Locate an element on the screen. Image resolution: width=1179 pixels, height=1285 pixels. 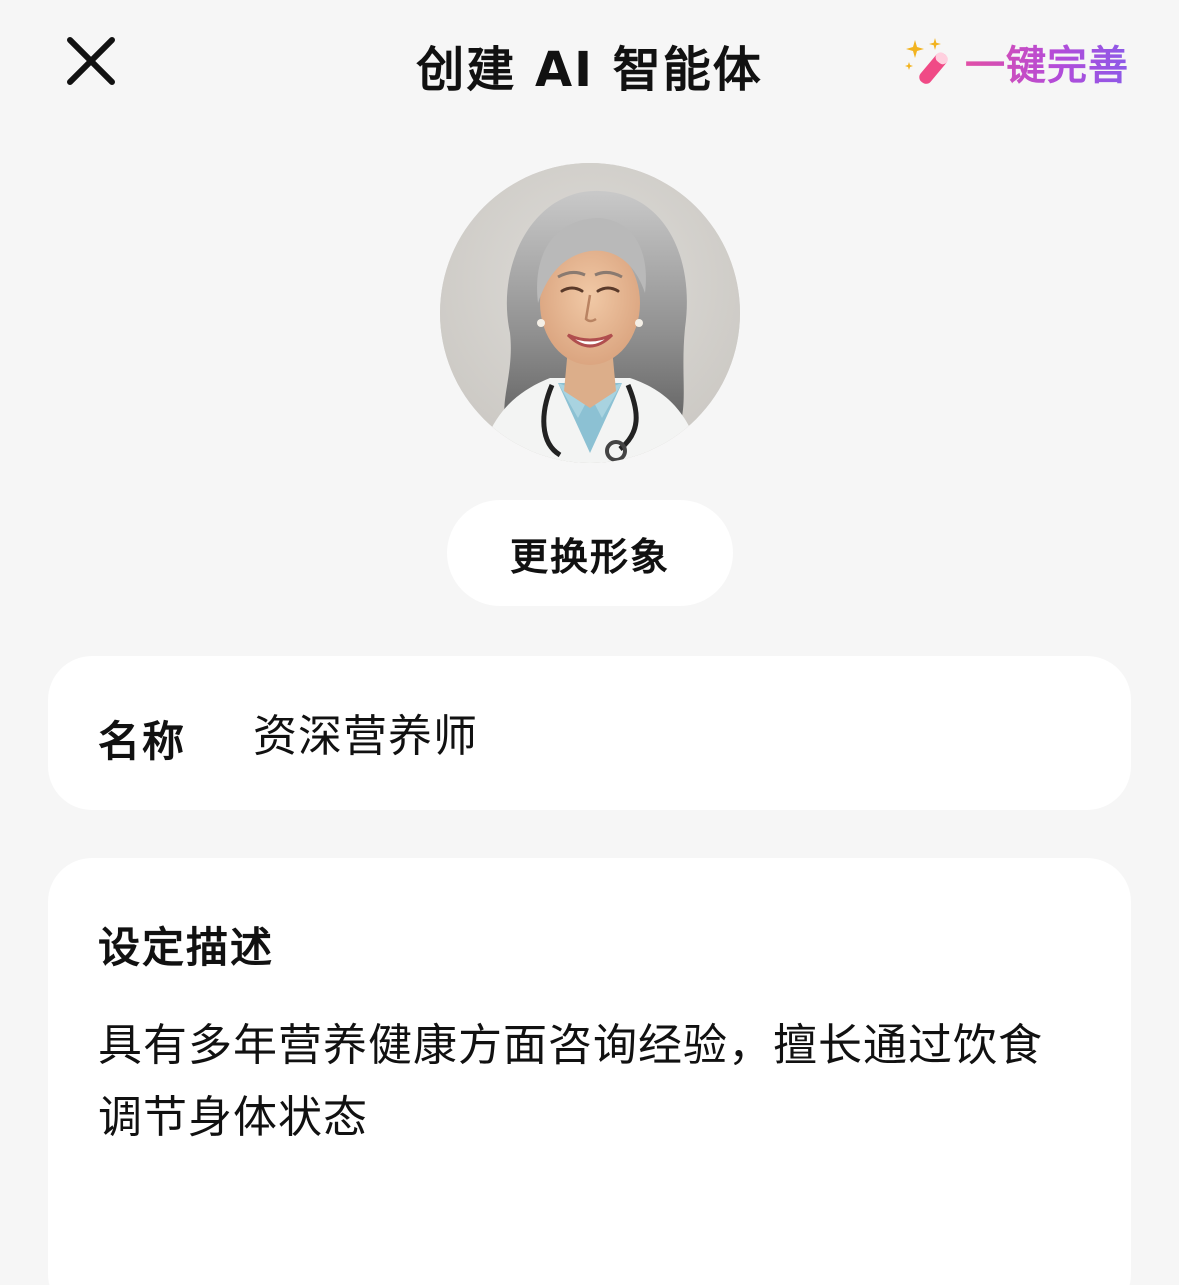
avatar is located at coordinates (590, 313).